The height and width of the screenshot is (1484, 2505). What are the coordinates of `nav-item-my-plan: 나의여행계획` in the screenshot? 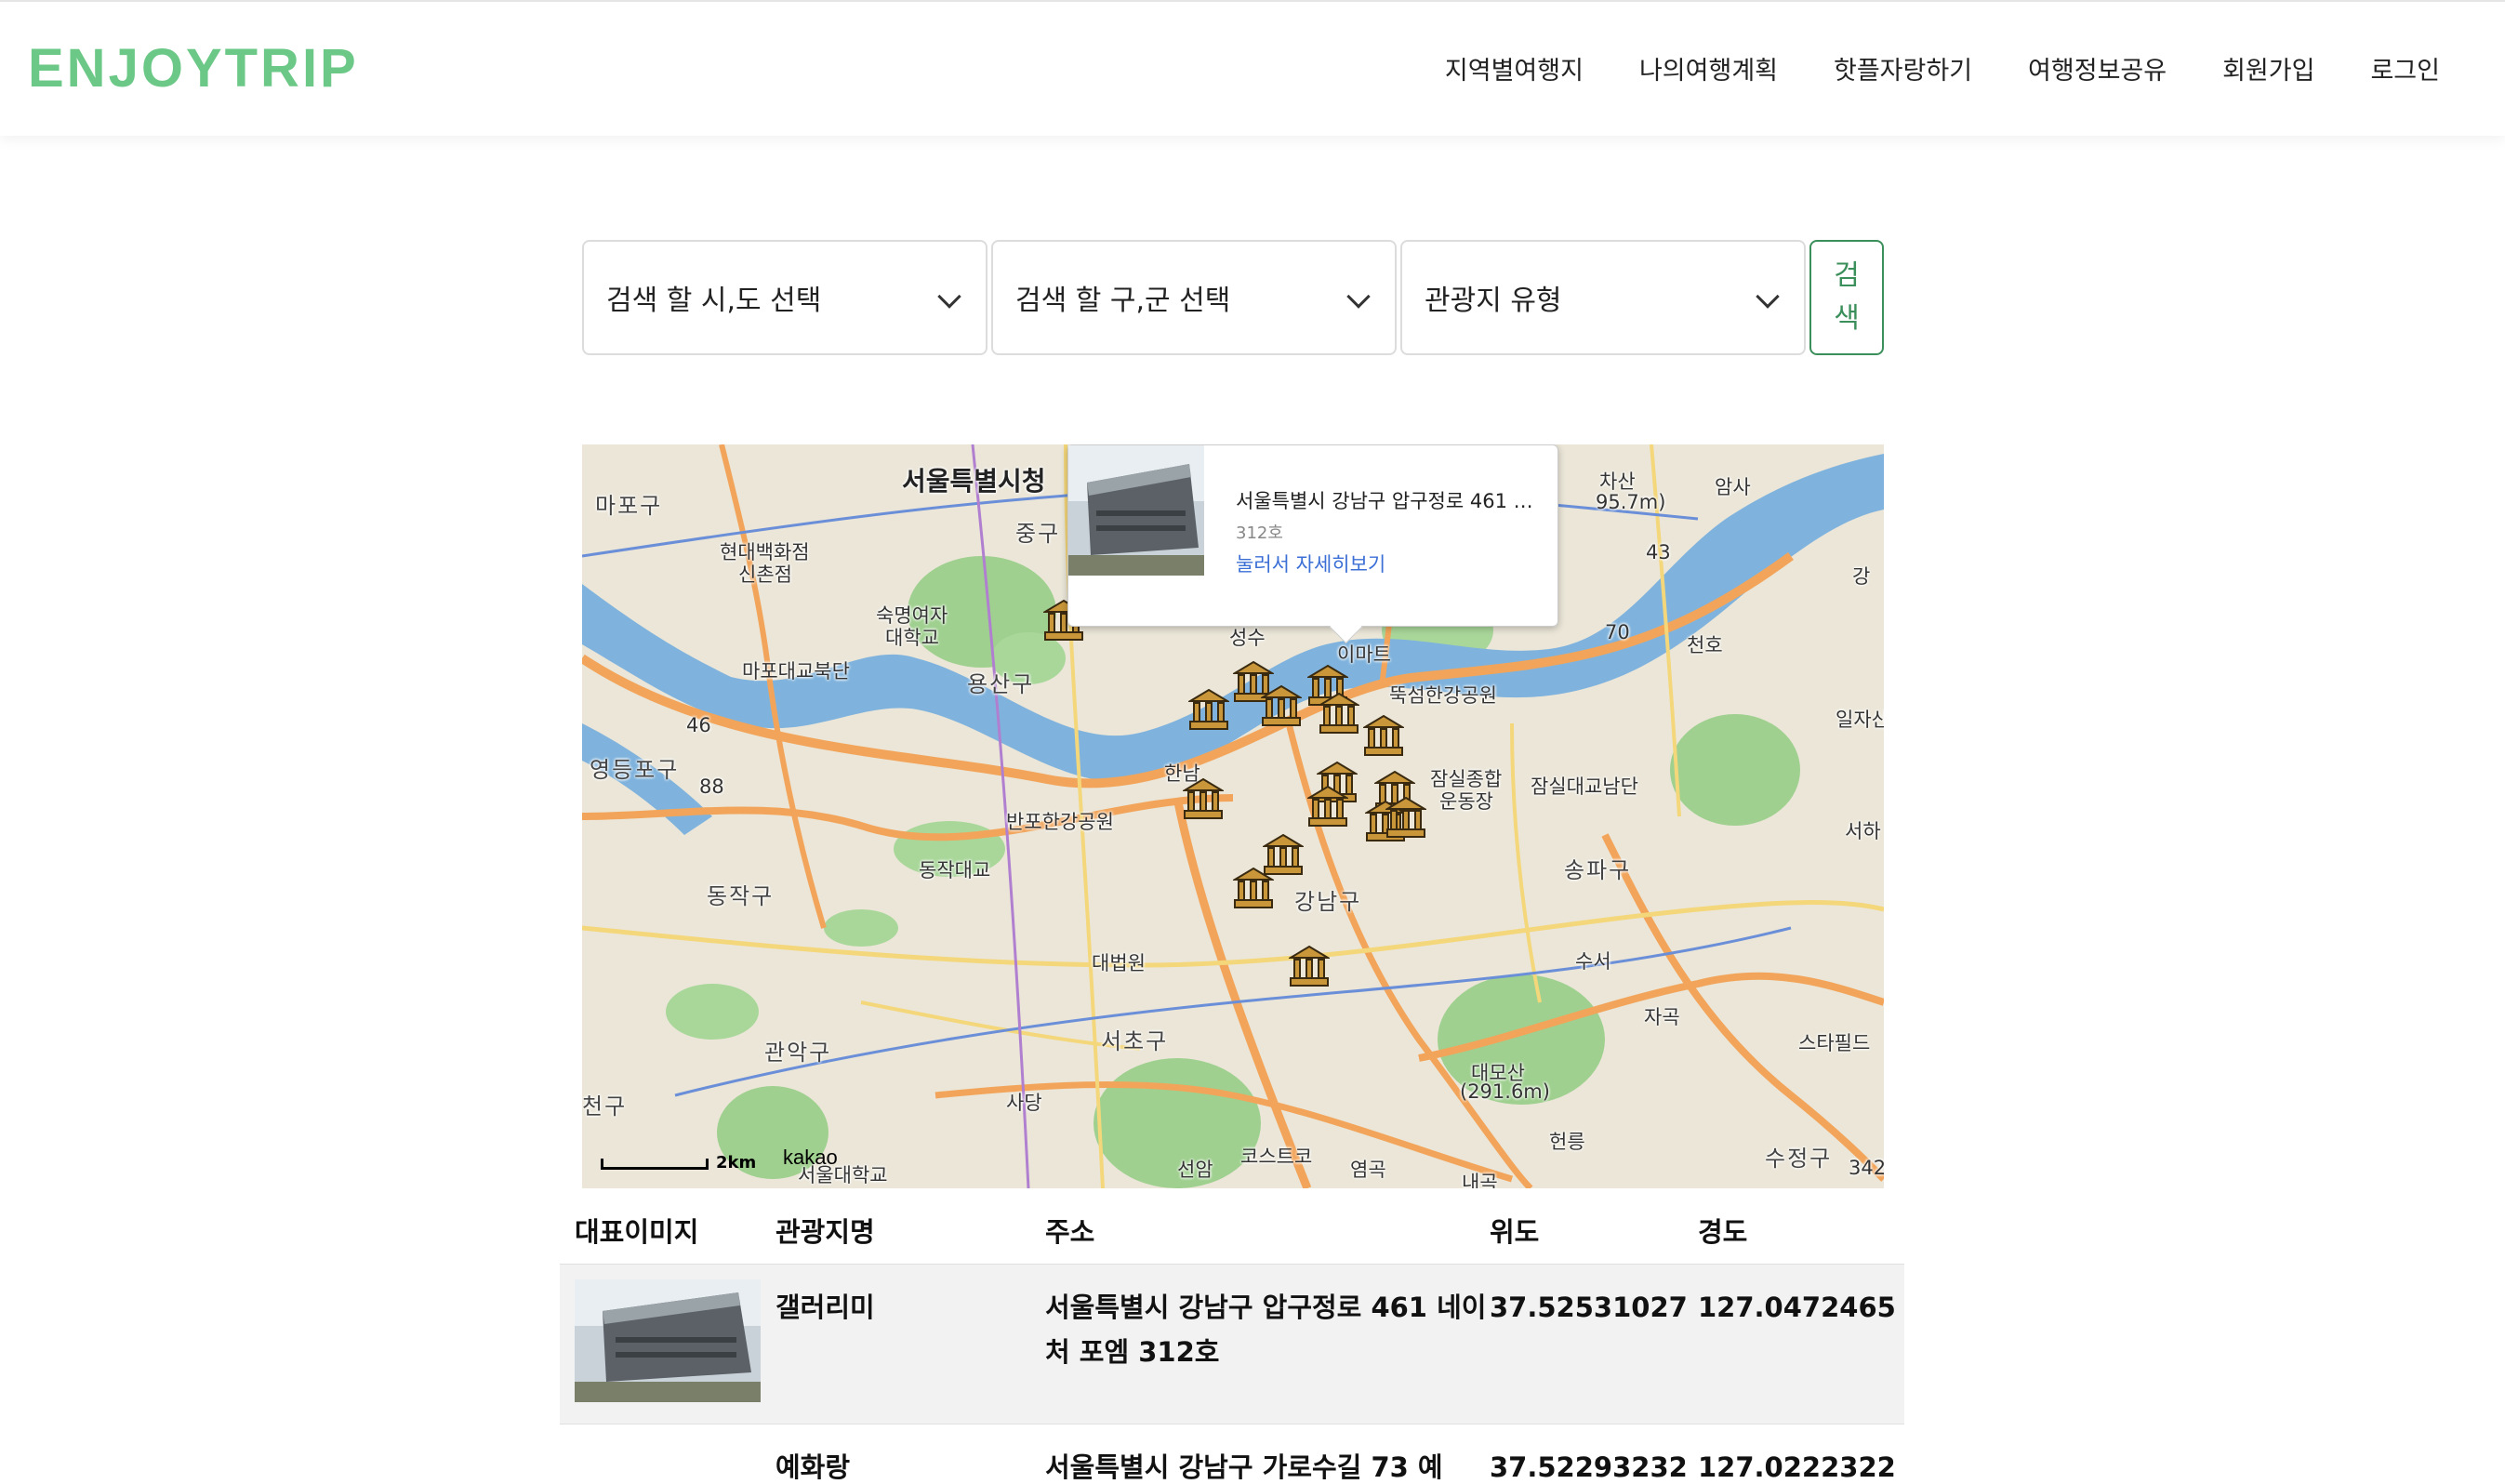 It's located at (1708, 68).